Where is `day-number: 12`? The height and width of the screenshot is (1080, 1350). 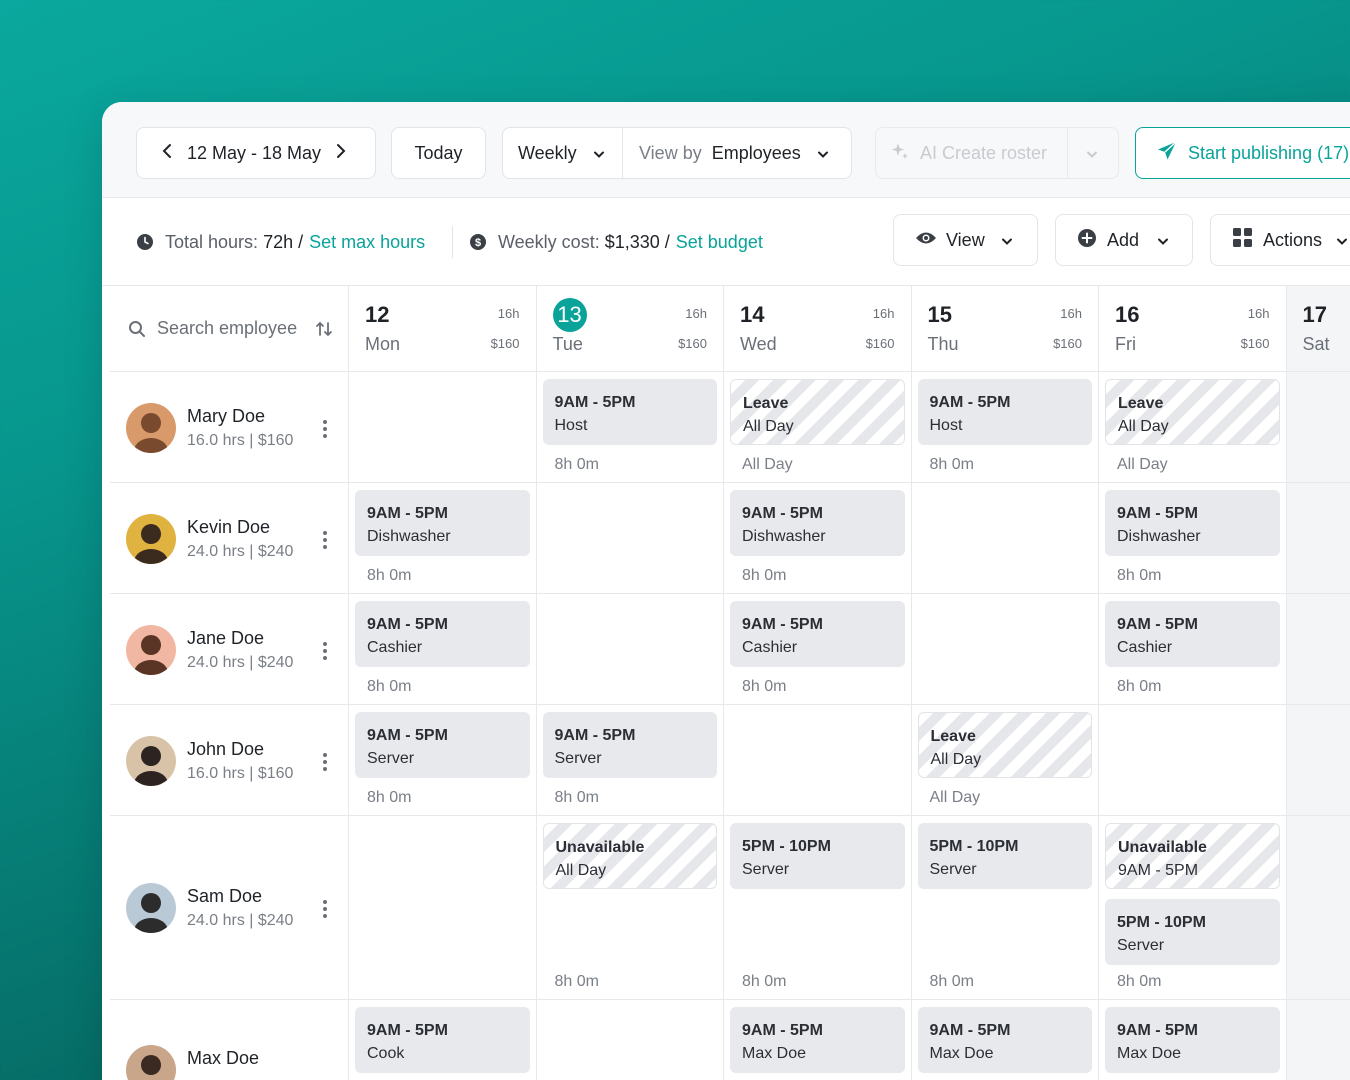
day-number: 12 is located at coordinates (377, 314).